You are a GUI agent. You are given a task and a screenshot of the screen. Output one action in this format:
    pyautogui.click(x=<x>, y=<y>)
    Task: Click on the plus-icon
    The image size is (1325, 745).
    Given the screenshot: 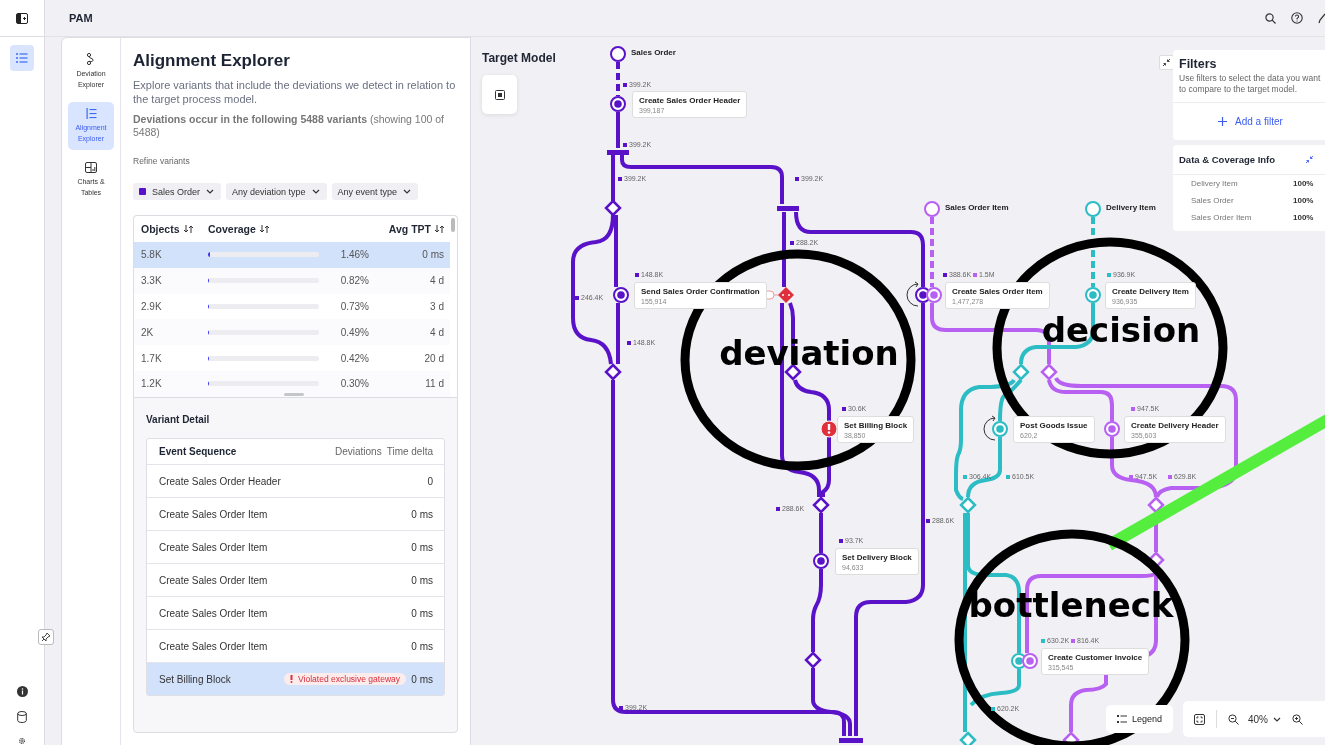 What is the action you would take?
    pyautogui.click(x=1222, y=121)
    